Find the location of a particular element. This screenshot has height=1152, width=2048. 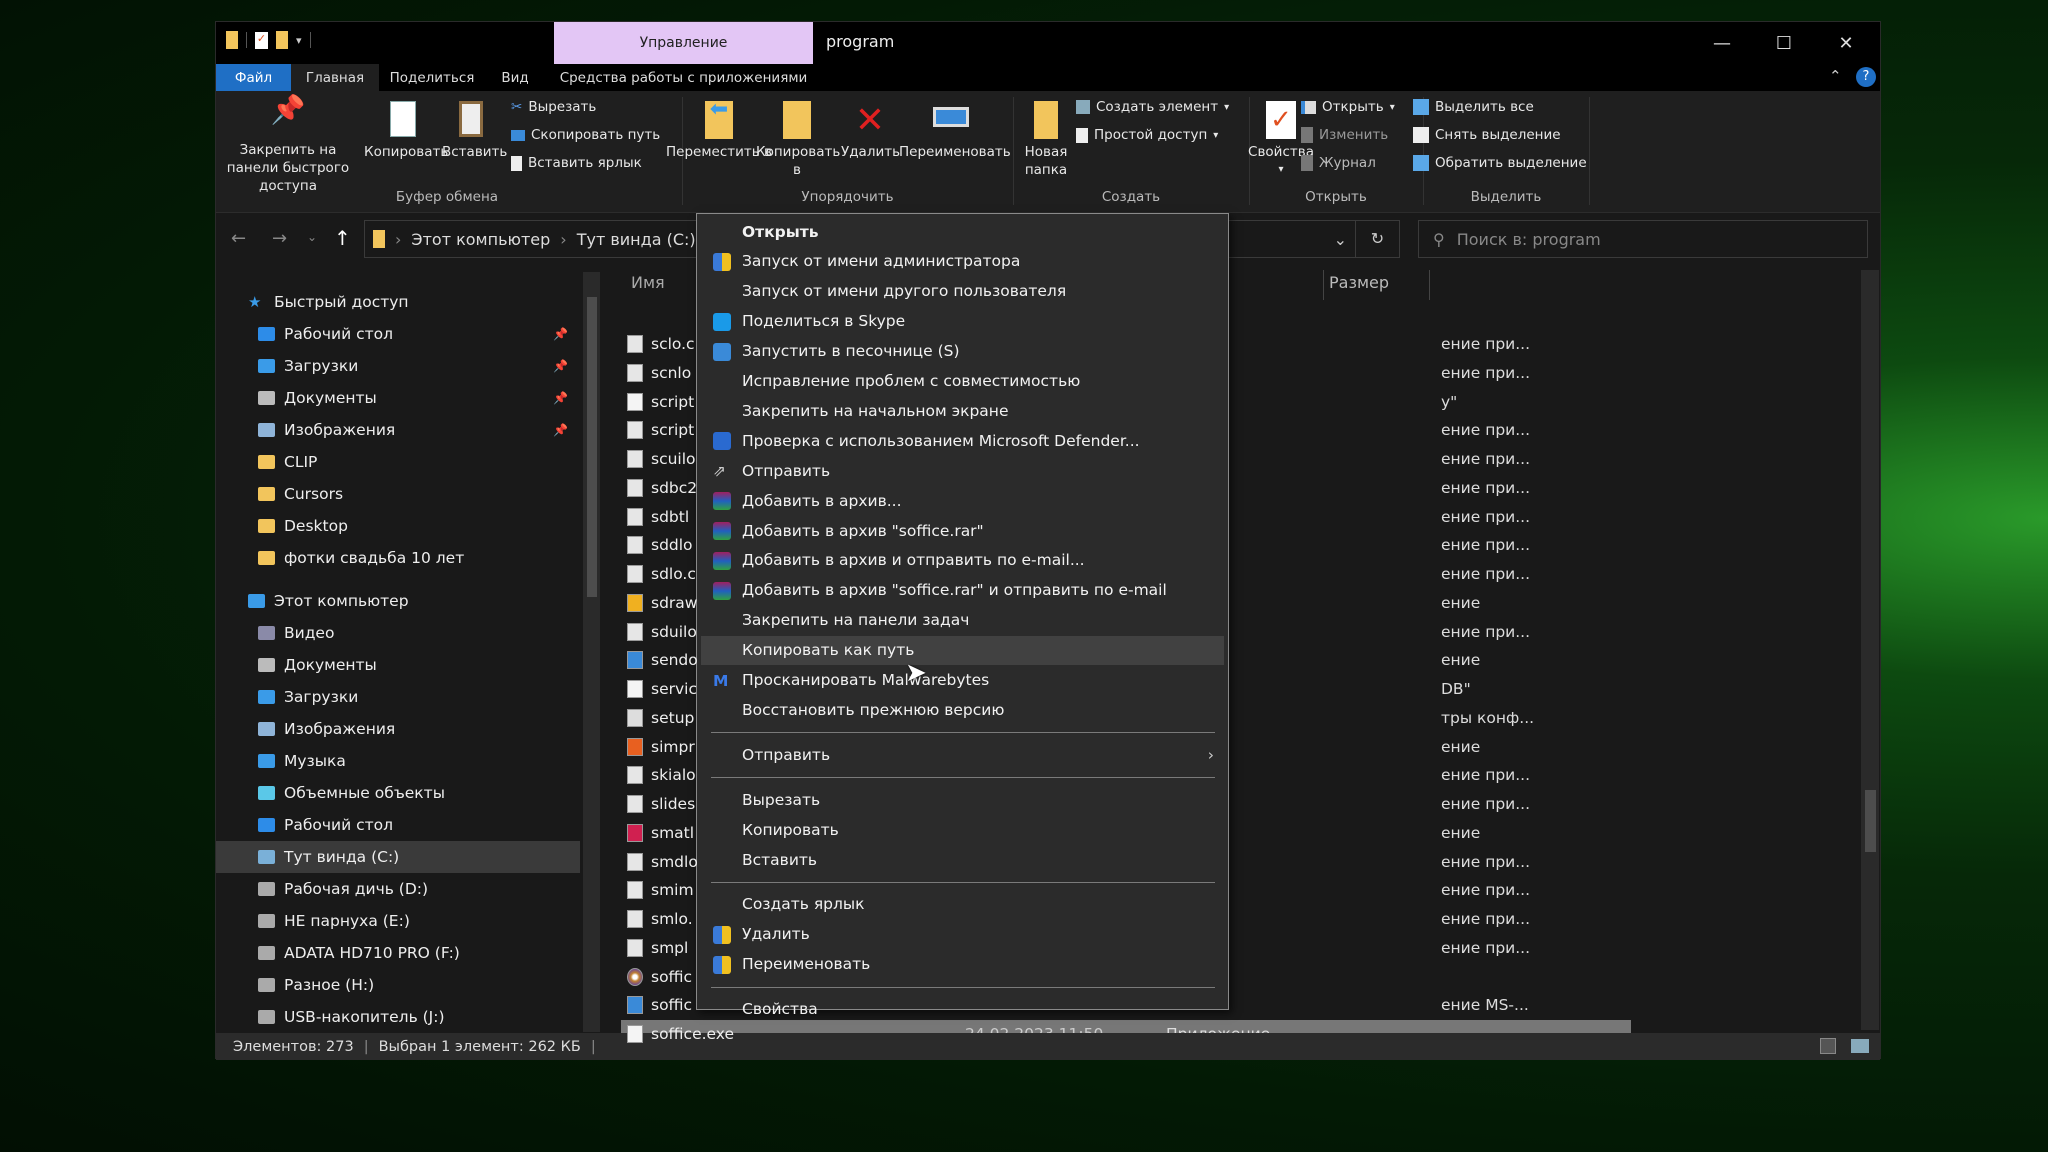

cut-button: ✂ Вырезать is located at coordinates (553, 107).